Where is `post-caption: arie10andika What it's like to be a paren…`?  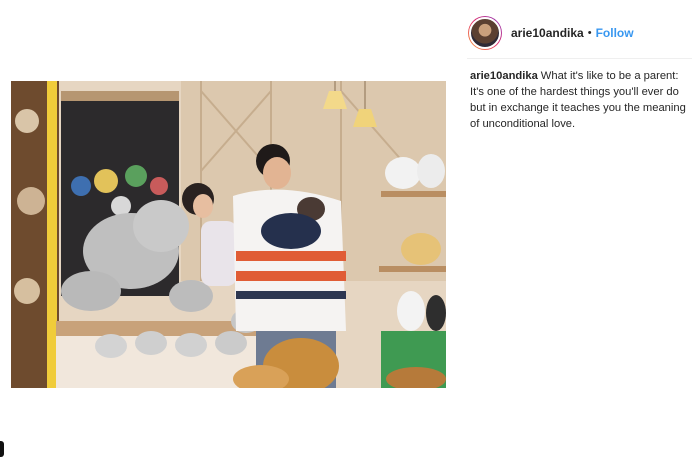 post-caption: arie10andika What it's like to be a paren… is located at coordinates (580, 100).